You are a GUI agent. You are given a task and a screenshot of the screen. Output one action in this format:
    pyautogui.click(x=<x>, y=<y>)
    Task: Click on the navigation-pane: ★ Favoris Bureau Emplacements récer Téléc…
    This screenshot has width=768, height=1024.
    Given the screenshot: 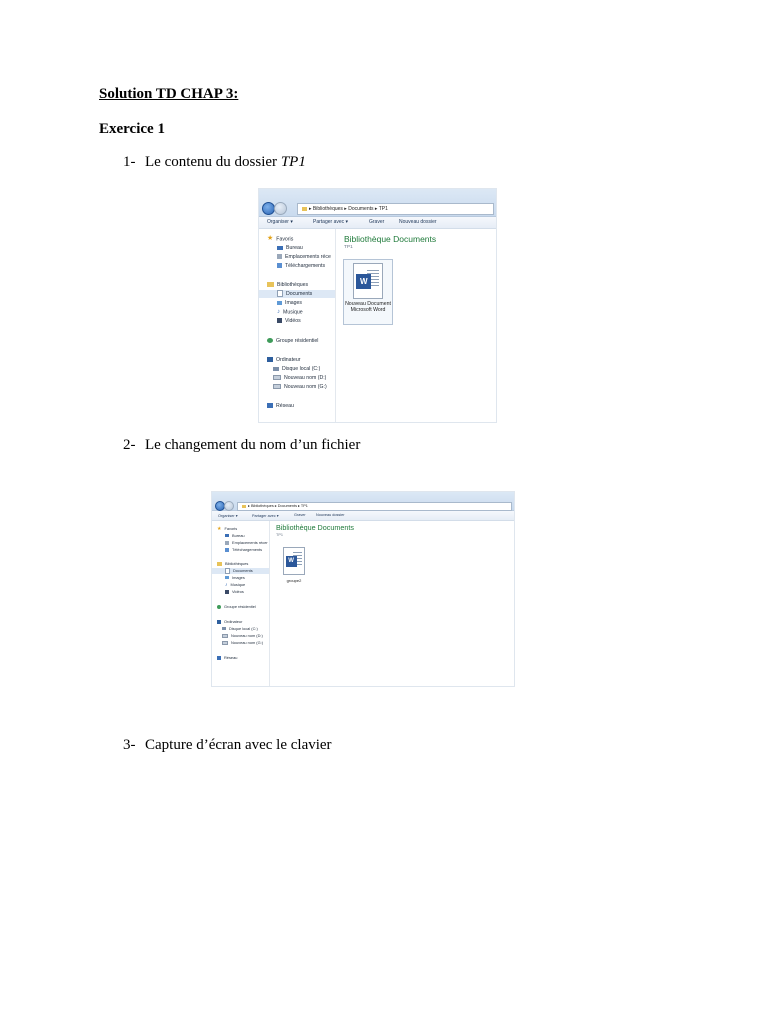 What is the action you would take?
    pyautogui.click(x=241, y=603)
    